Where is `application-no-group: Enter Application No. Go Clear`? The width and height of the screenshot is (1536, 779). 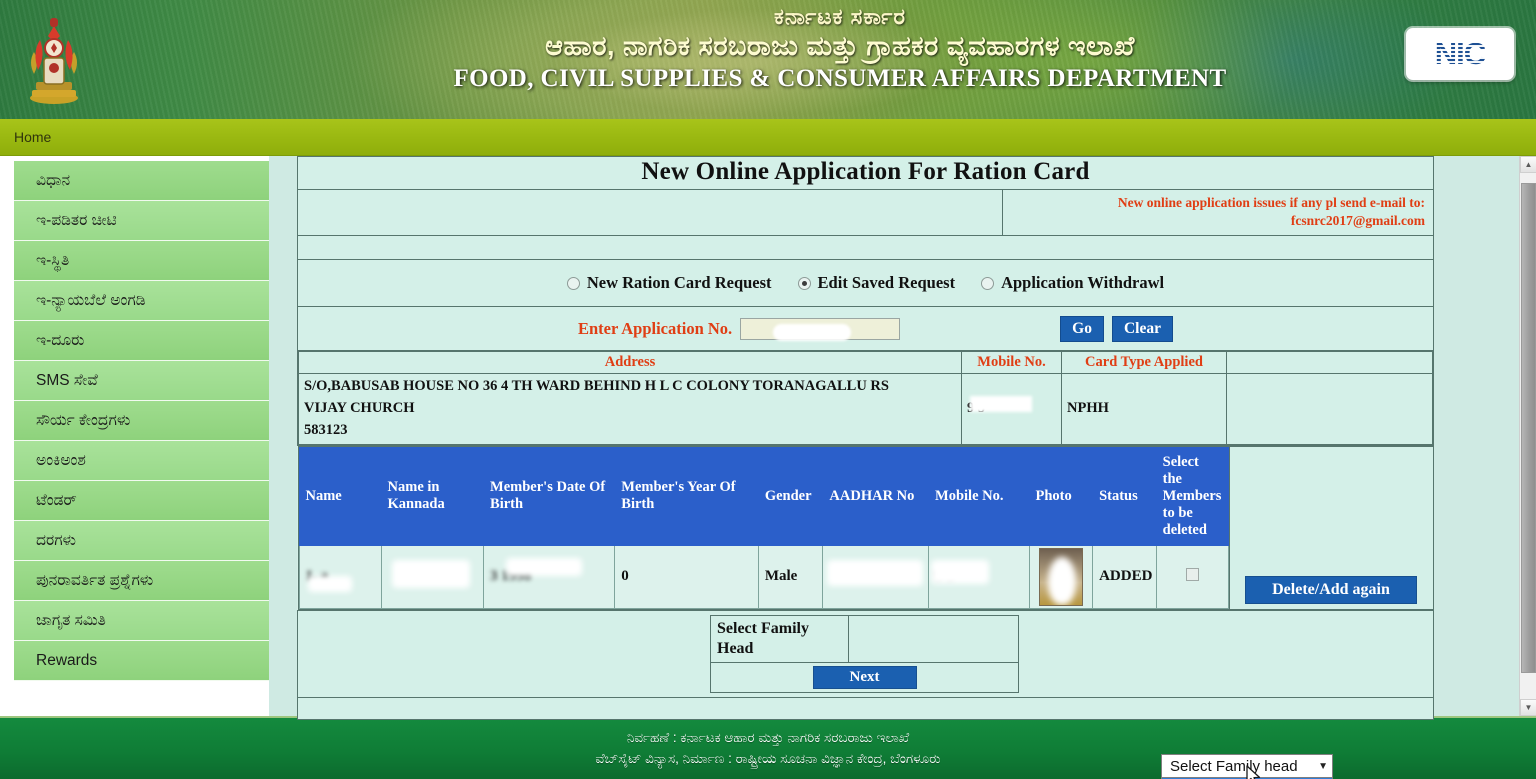 application-no-group: Enter Application No. Go Clear is located at coordinates (865, 328).